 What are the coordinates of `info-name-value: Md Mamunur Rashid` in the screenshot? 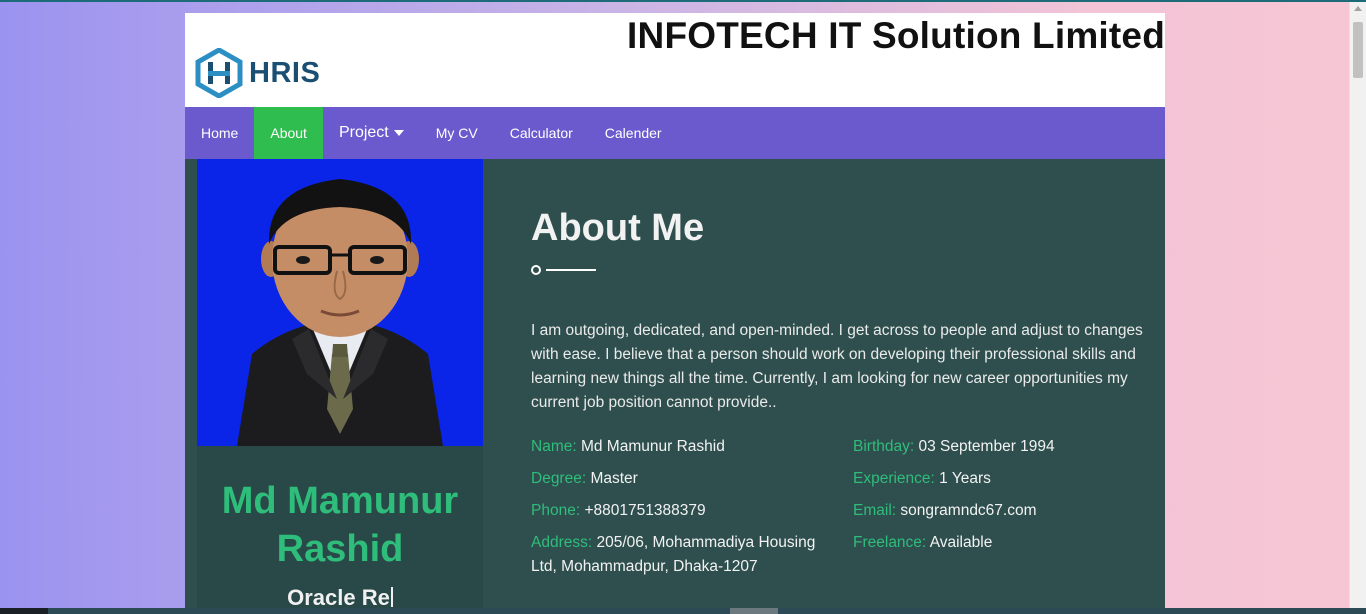 It's located at (652, 446).